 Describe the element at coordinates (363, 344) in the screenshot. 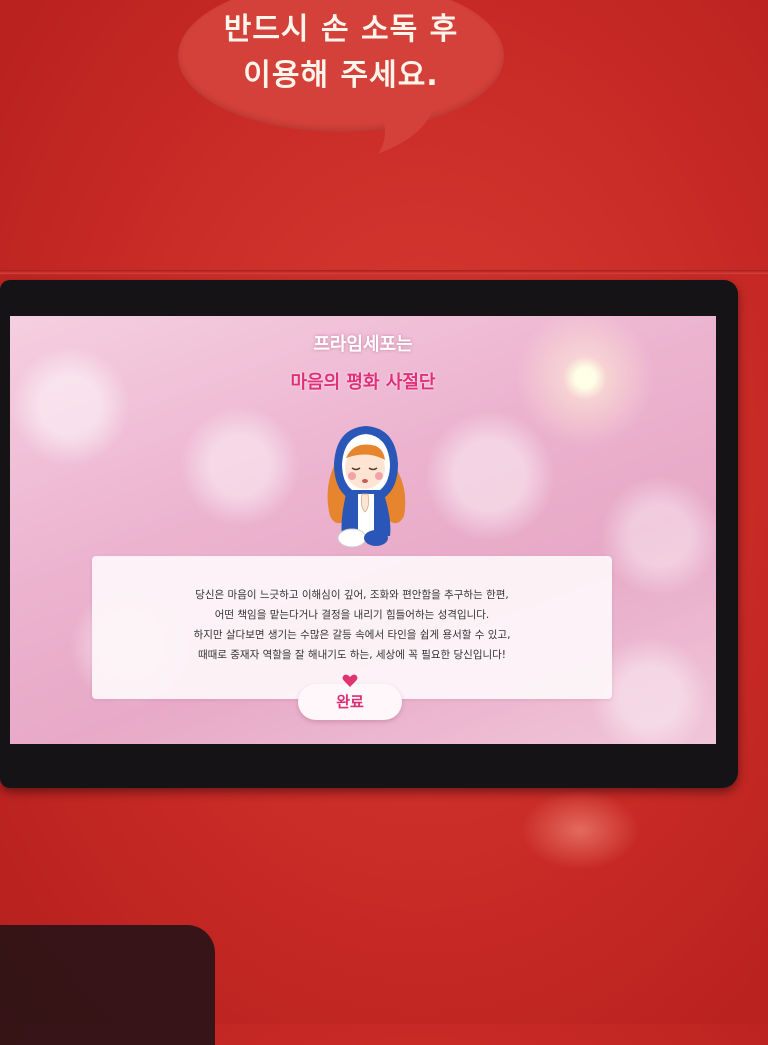

I see `result-pretitle: 프라임세포는` at that location.